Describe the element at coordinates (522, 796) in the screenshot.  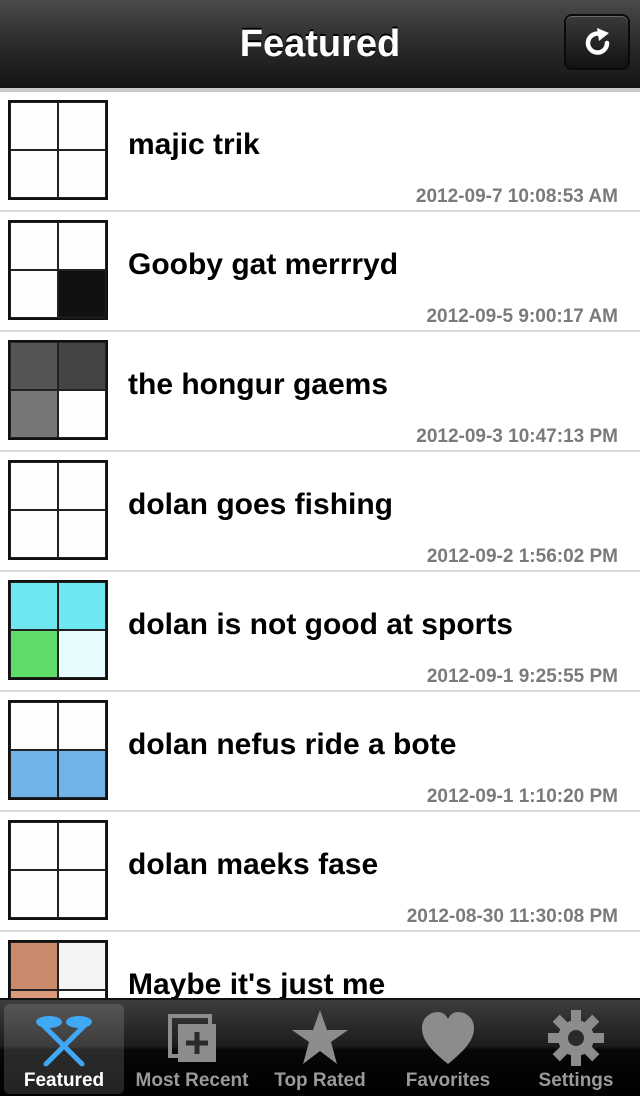
I see `item-date: 2012-09-1 1:10:20 PM` at that location.